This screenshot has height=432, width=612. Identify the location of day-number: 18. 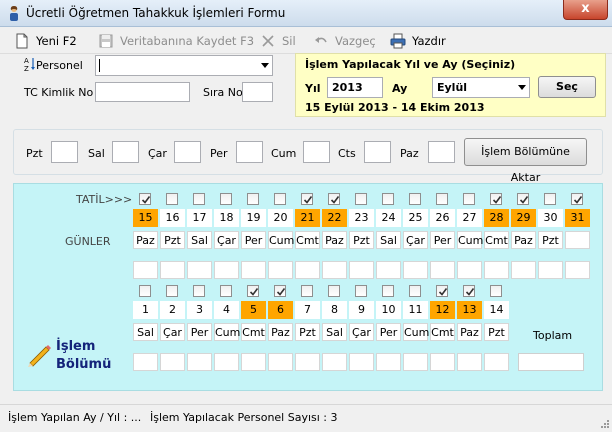
(226, 218).